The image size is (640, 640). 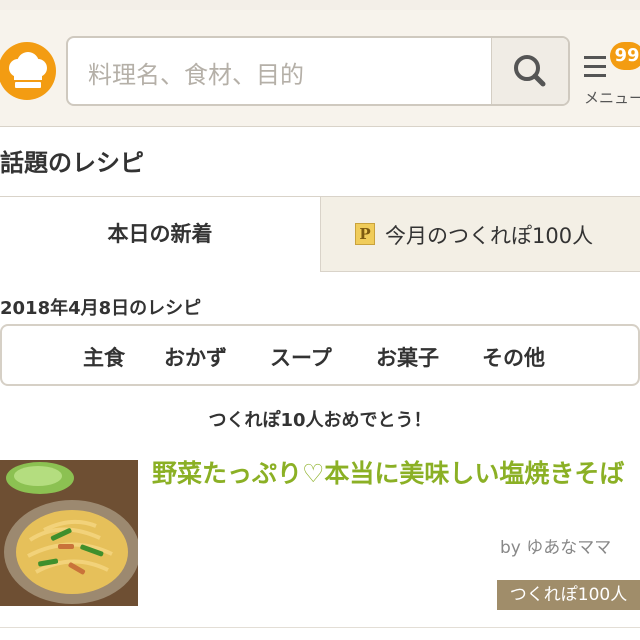 What do you see at coordinates (407, 357) in the screenshot?
I see `category-sweets: お菓子` at bounding box center [407, 357].